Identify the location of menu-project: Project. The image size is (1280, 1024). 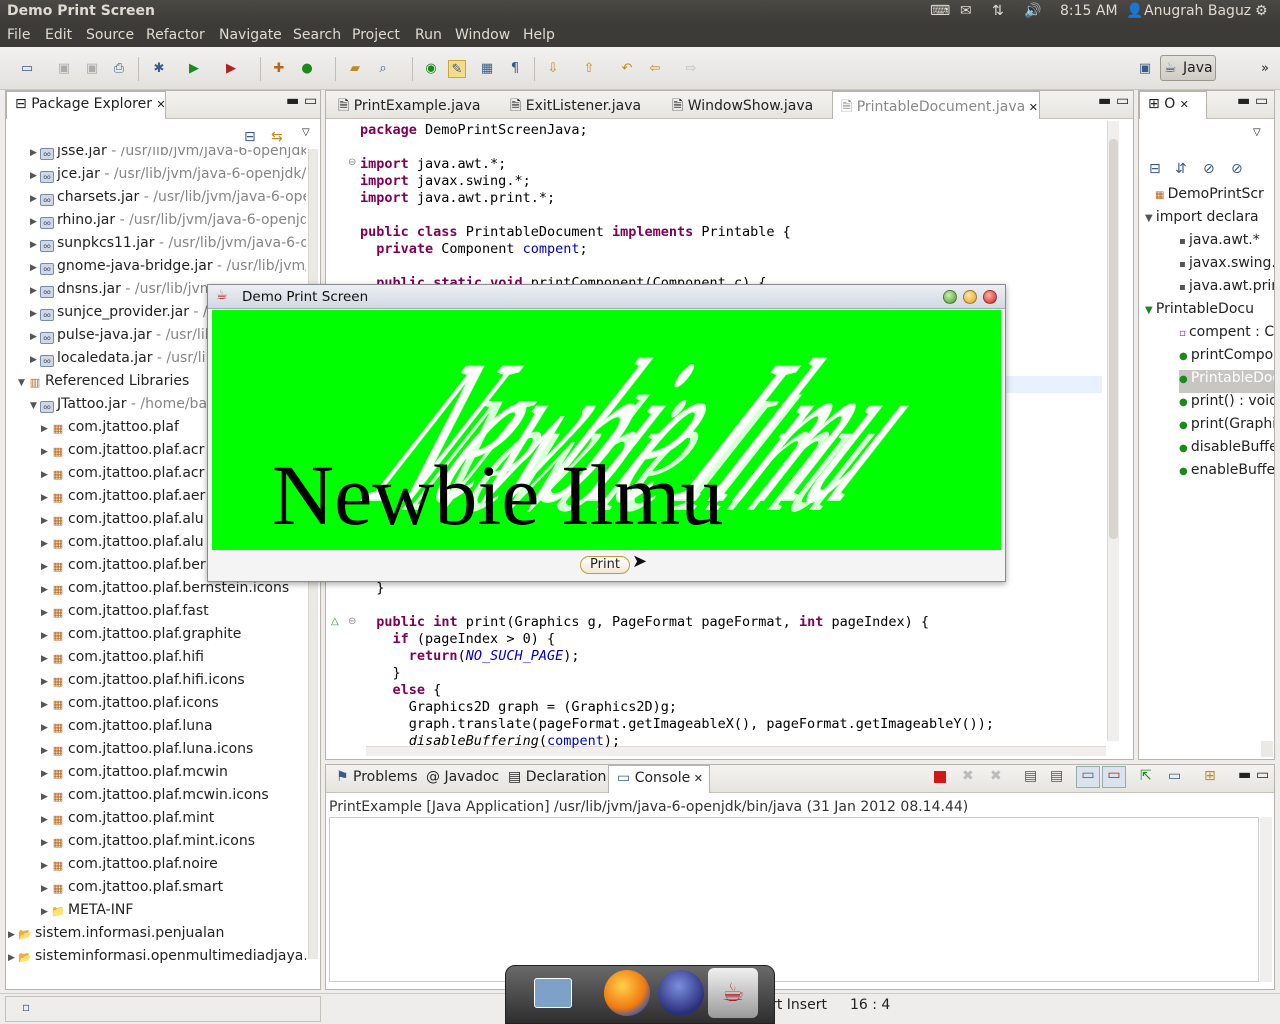
(376, 35).